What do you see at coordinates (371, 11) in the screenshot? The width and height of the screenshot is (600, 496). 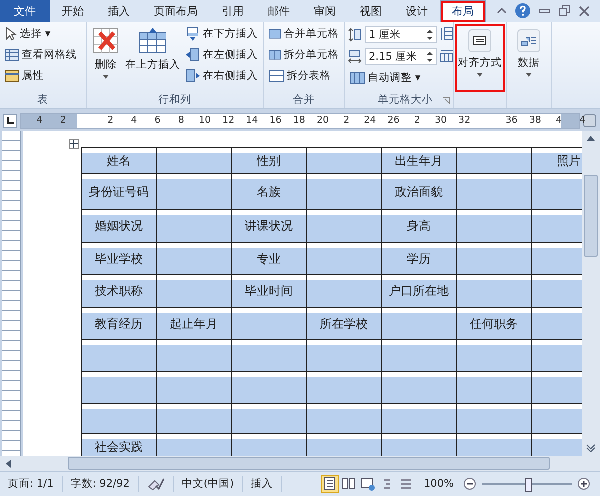 I see `ribbon-tab: 视图` at bounding box center [371, 11].